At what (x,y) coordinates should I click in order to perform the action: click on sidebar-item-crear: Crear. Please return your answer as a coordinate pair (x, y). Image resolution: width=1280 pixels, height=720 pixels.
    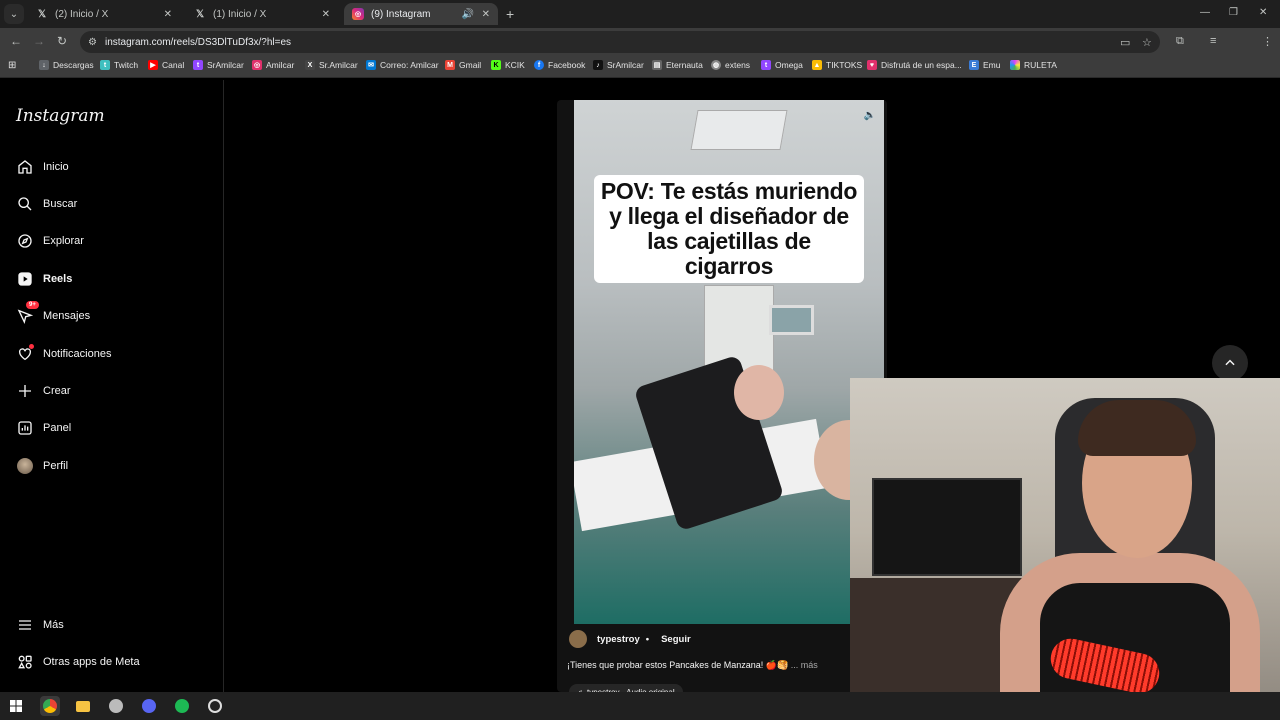
    Looking at the image, I should click on (43, 390).